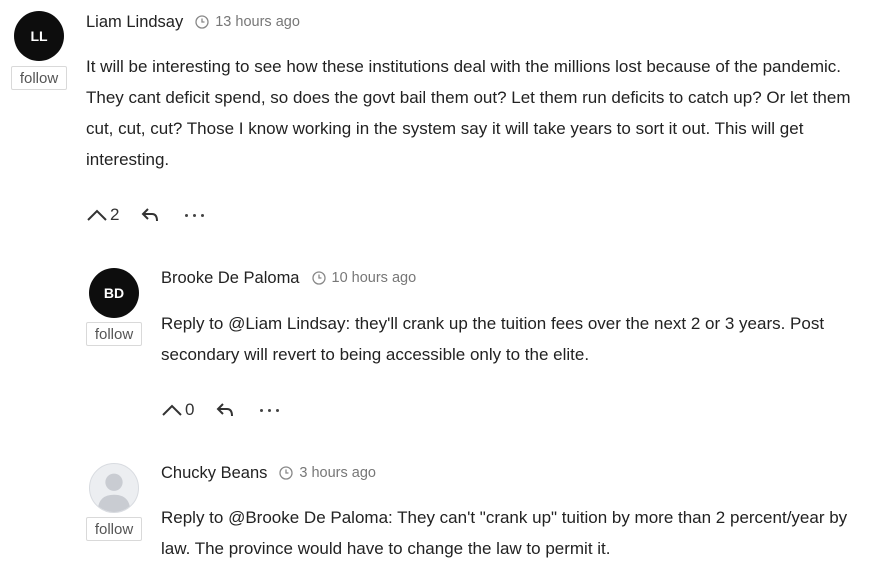 This screenshot has width=881, height=581. I want to click on timestamp: 10 hours ago, so click(364, 278).